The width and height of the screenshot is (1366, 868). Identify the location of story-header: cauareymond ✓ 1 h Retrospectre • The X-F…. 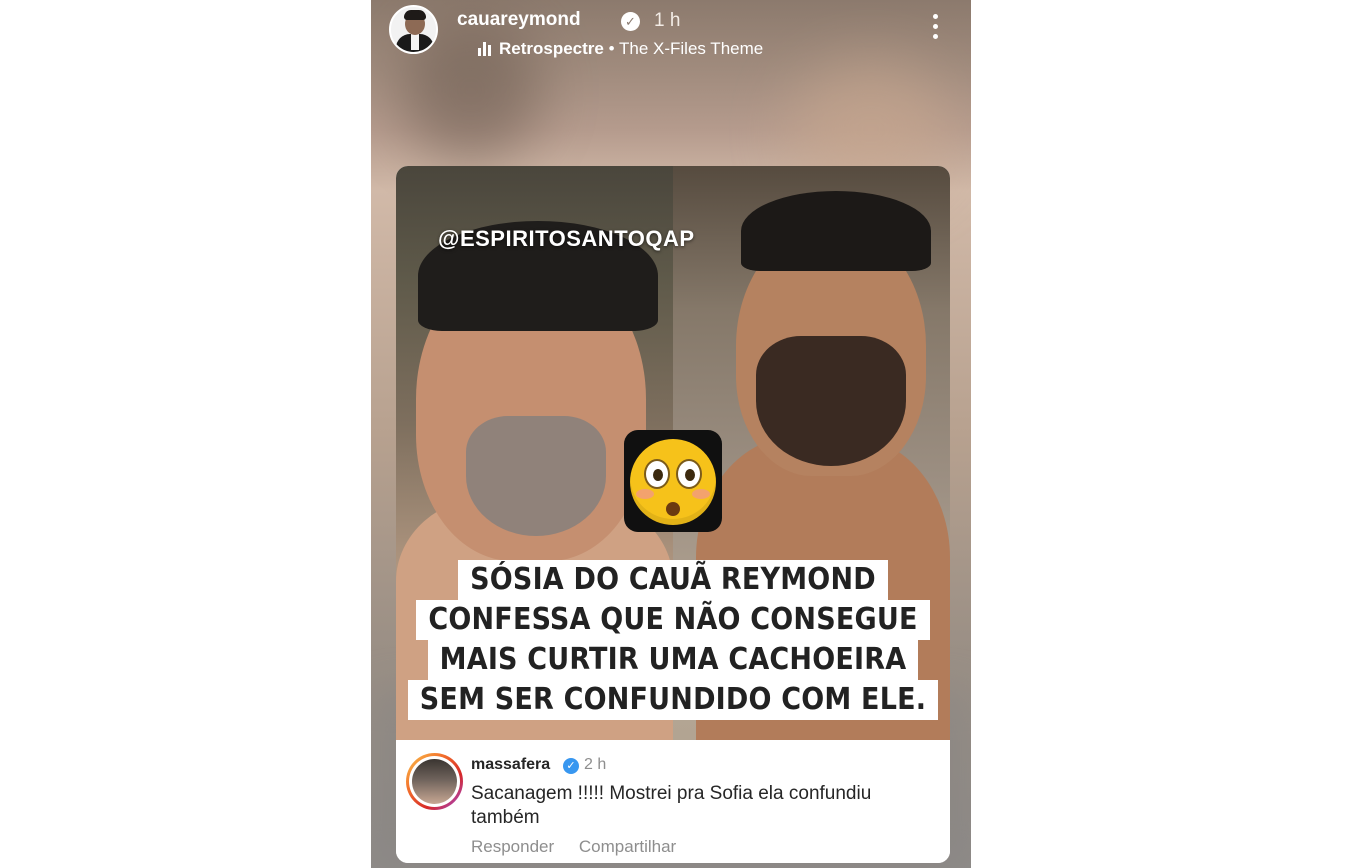
(671, 32).